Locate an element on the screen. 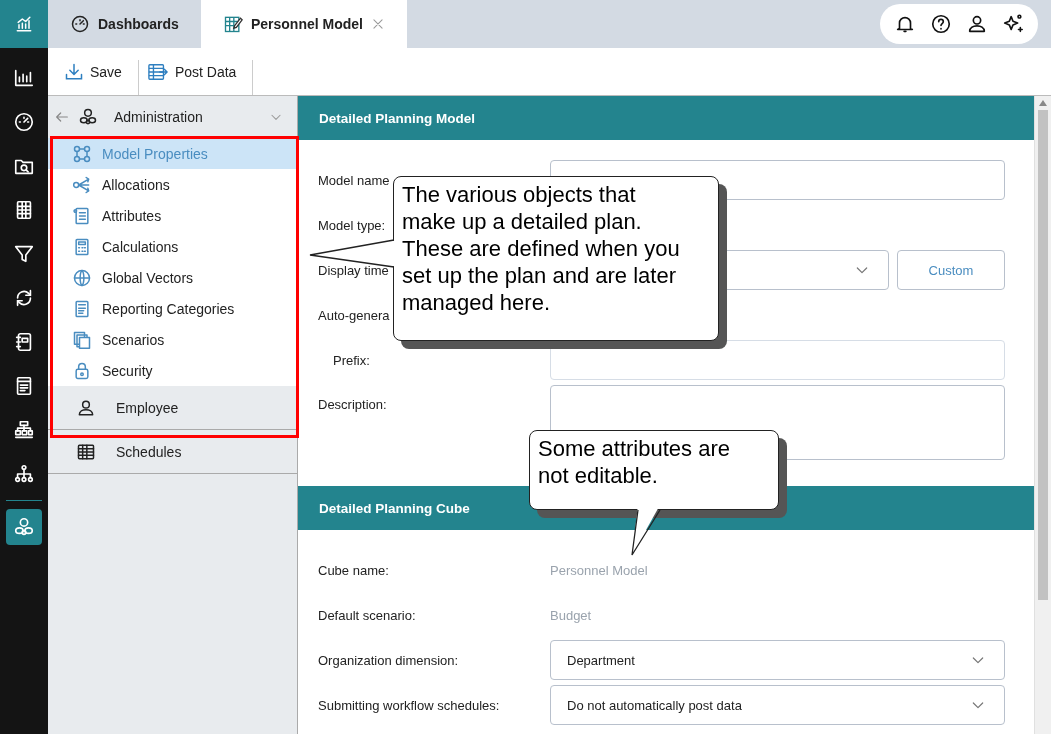 This screenshot has height=734, width=1051. field-label: Display time is located at coordinates (353, 270).